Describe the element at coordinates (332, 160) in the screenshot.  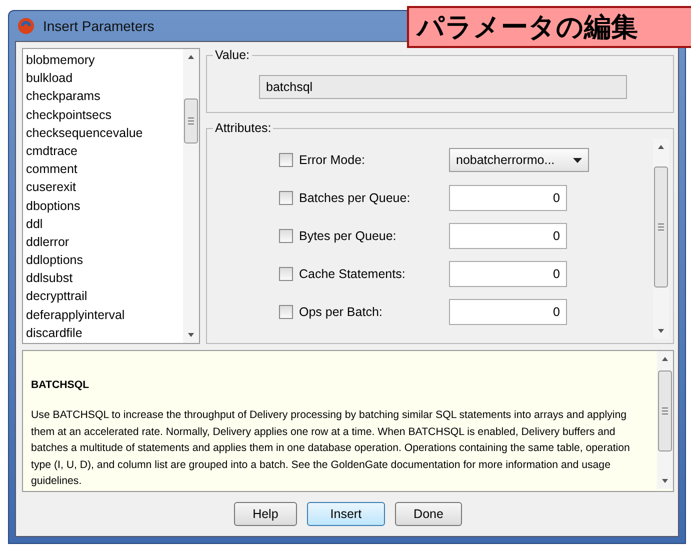
I see `attribute-label: Error Mode:` at that location.